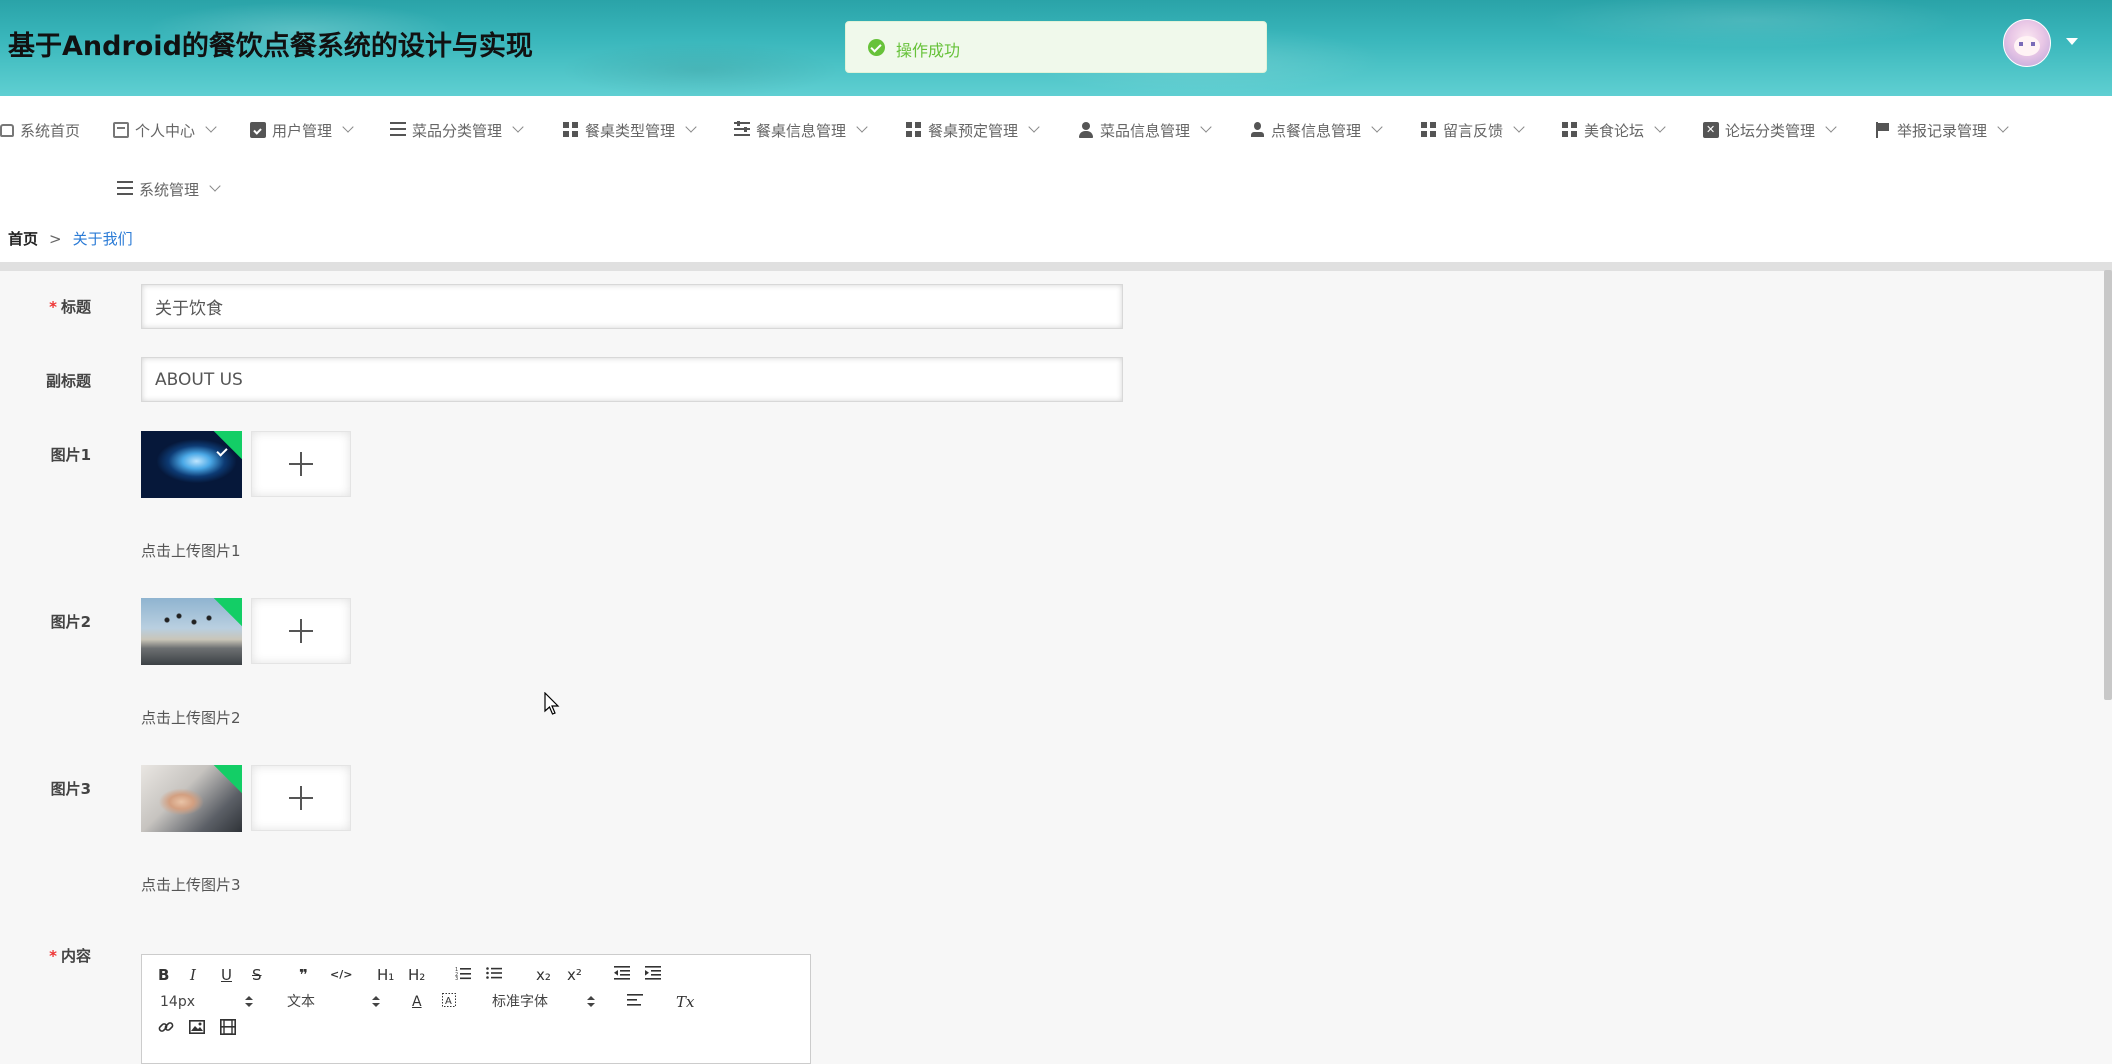 This screenshot has height=1064, width=2112. What do you see at coordinates (75, 307) in the screenshot?
I see `title-label-text: 标题` at bounding box center [75, 307].